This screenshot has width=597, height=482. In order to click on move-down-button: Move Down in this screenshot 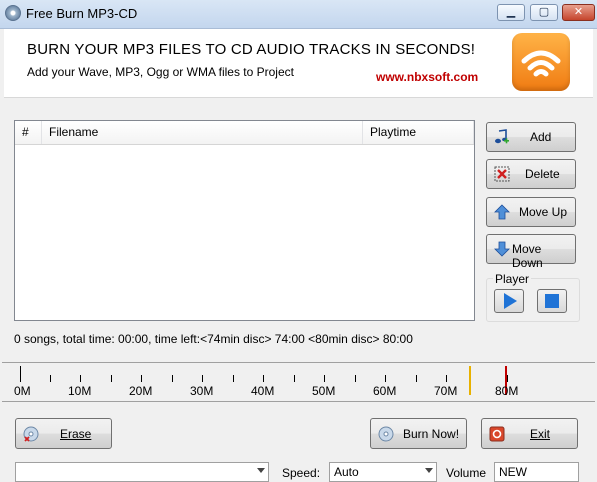, I will do `click(531, 252)`.